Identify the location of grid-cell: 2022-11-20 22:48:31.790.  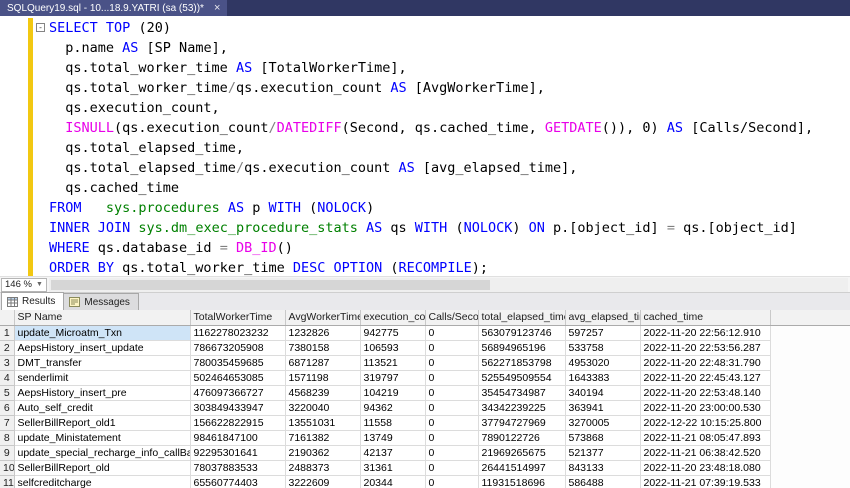
(705, 363).